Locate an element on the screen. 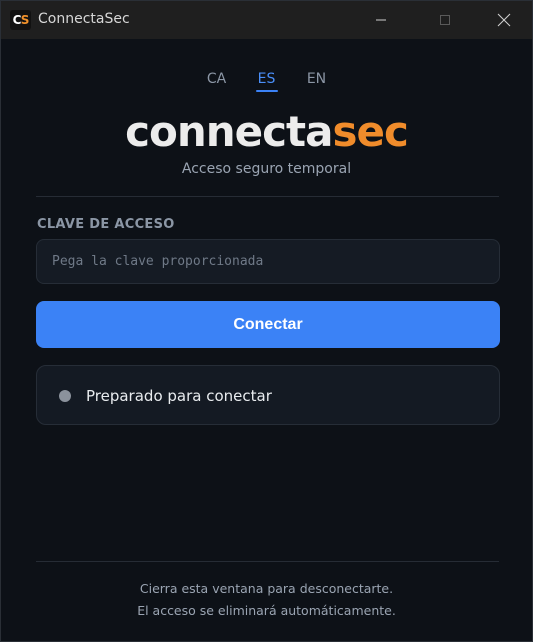 The height and width of the screenshot is (642, 533). maximize-button is located at coordinates (445, 20).